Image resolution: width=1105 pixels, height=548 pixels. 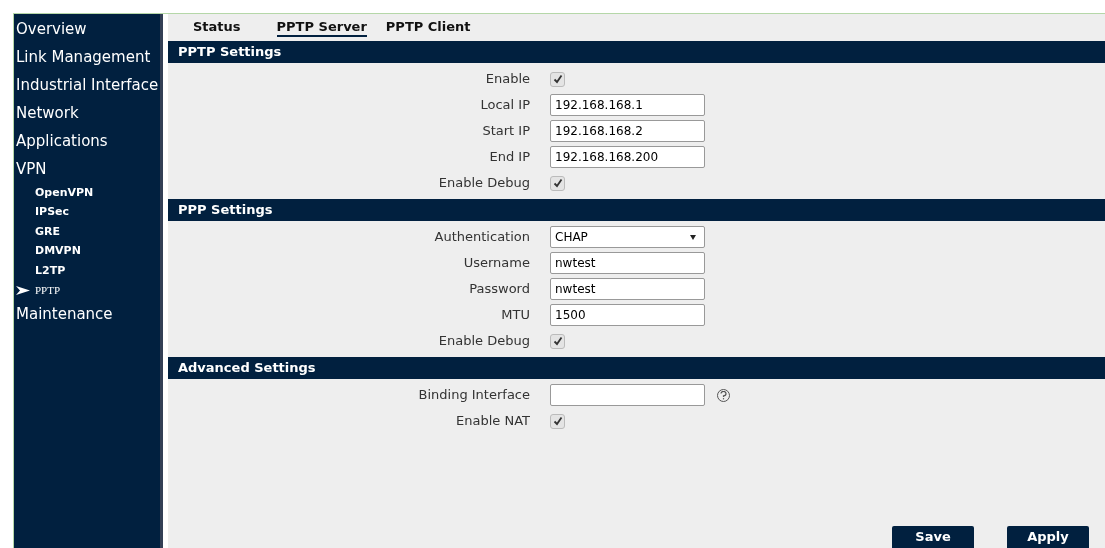 I want to click on section-header: PPTP Settings, so click(x=636, y=52).